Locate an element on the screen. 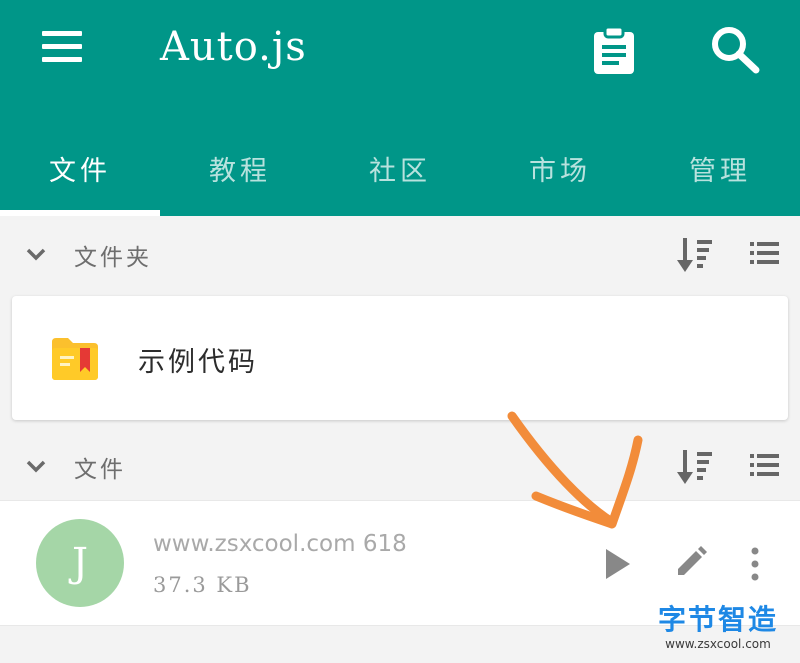  folder-name: 示例代码 is located at coordinates (198, 362).